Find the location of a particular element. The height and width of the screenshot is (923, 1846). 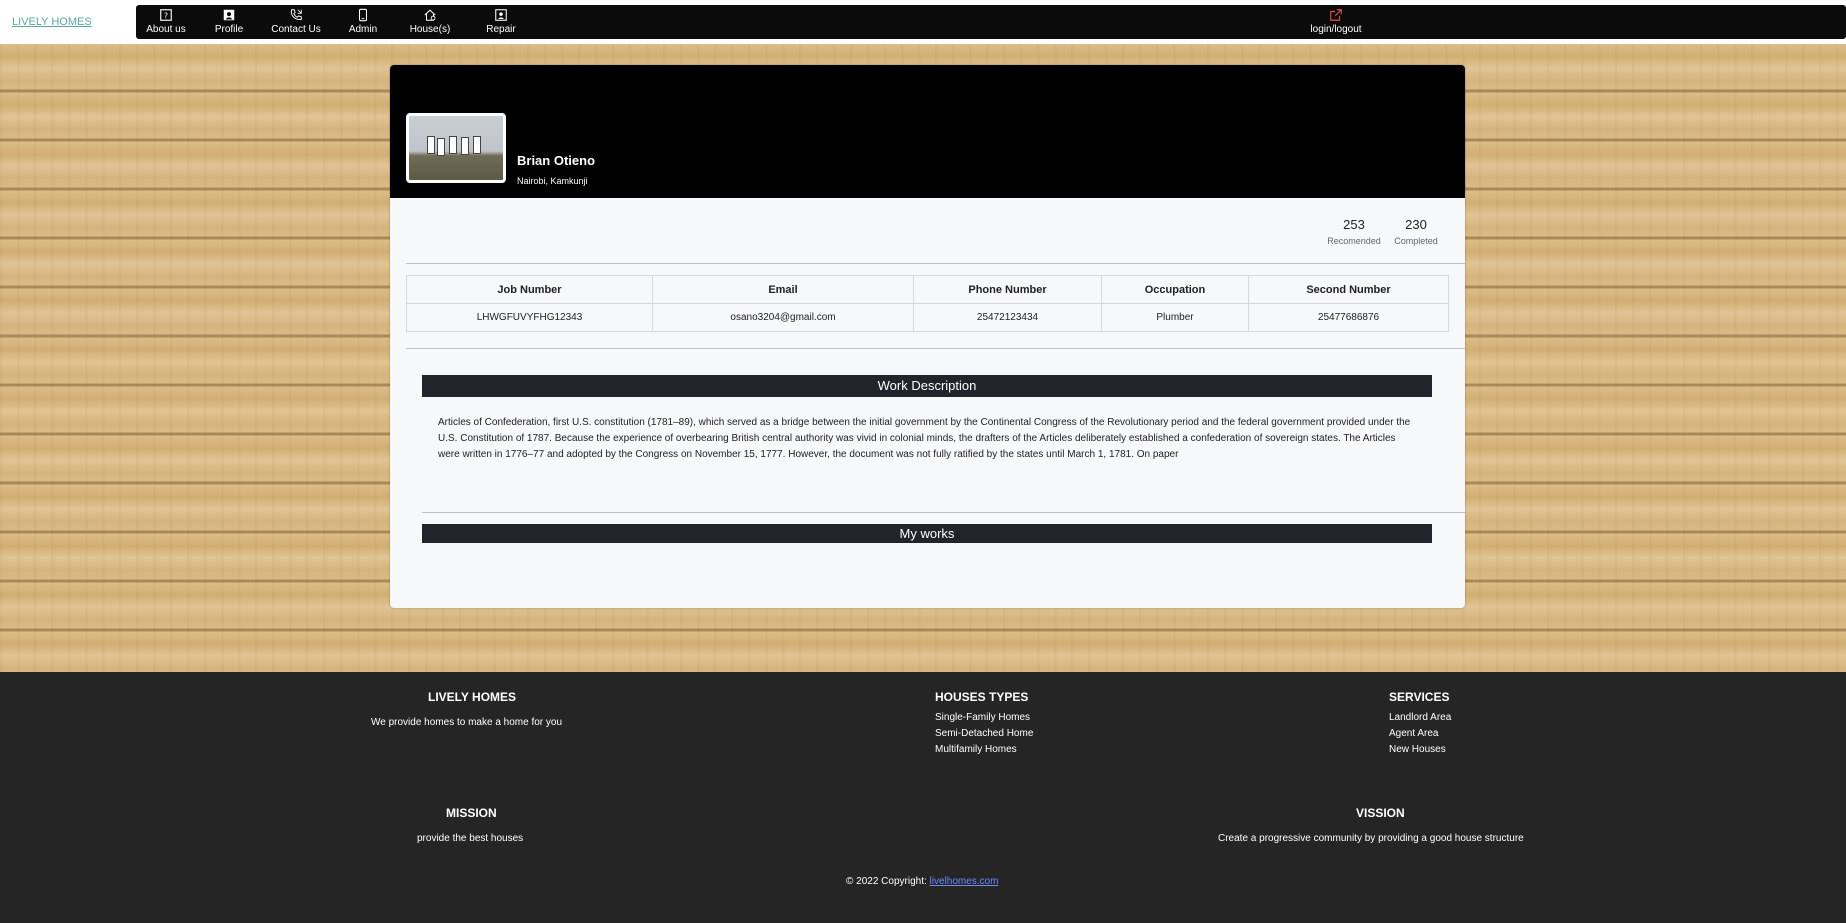

copyright: © 2022 Copyright: livelhomes.com is located at coordinates (922, 881).